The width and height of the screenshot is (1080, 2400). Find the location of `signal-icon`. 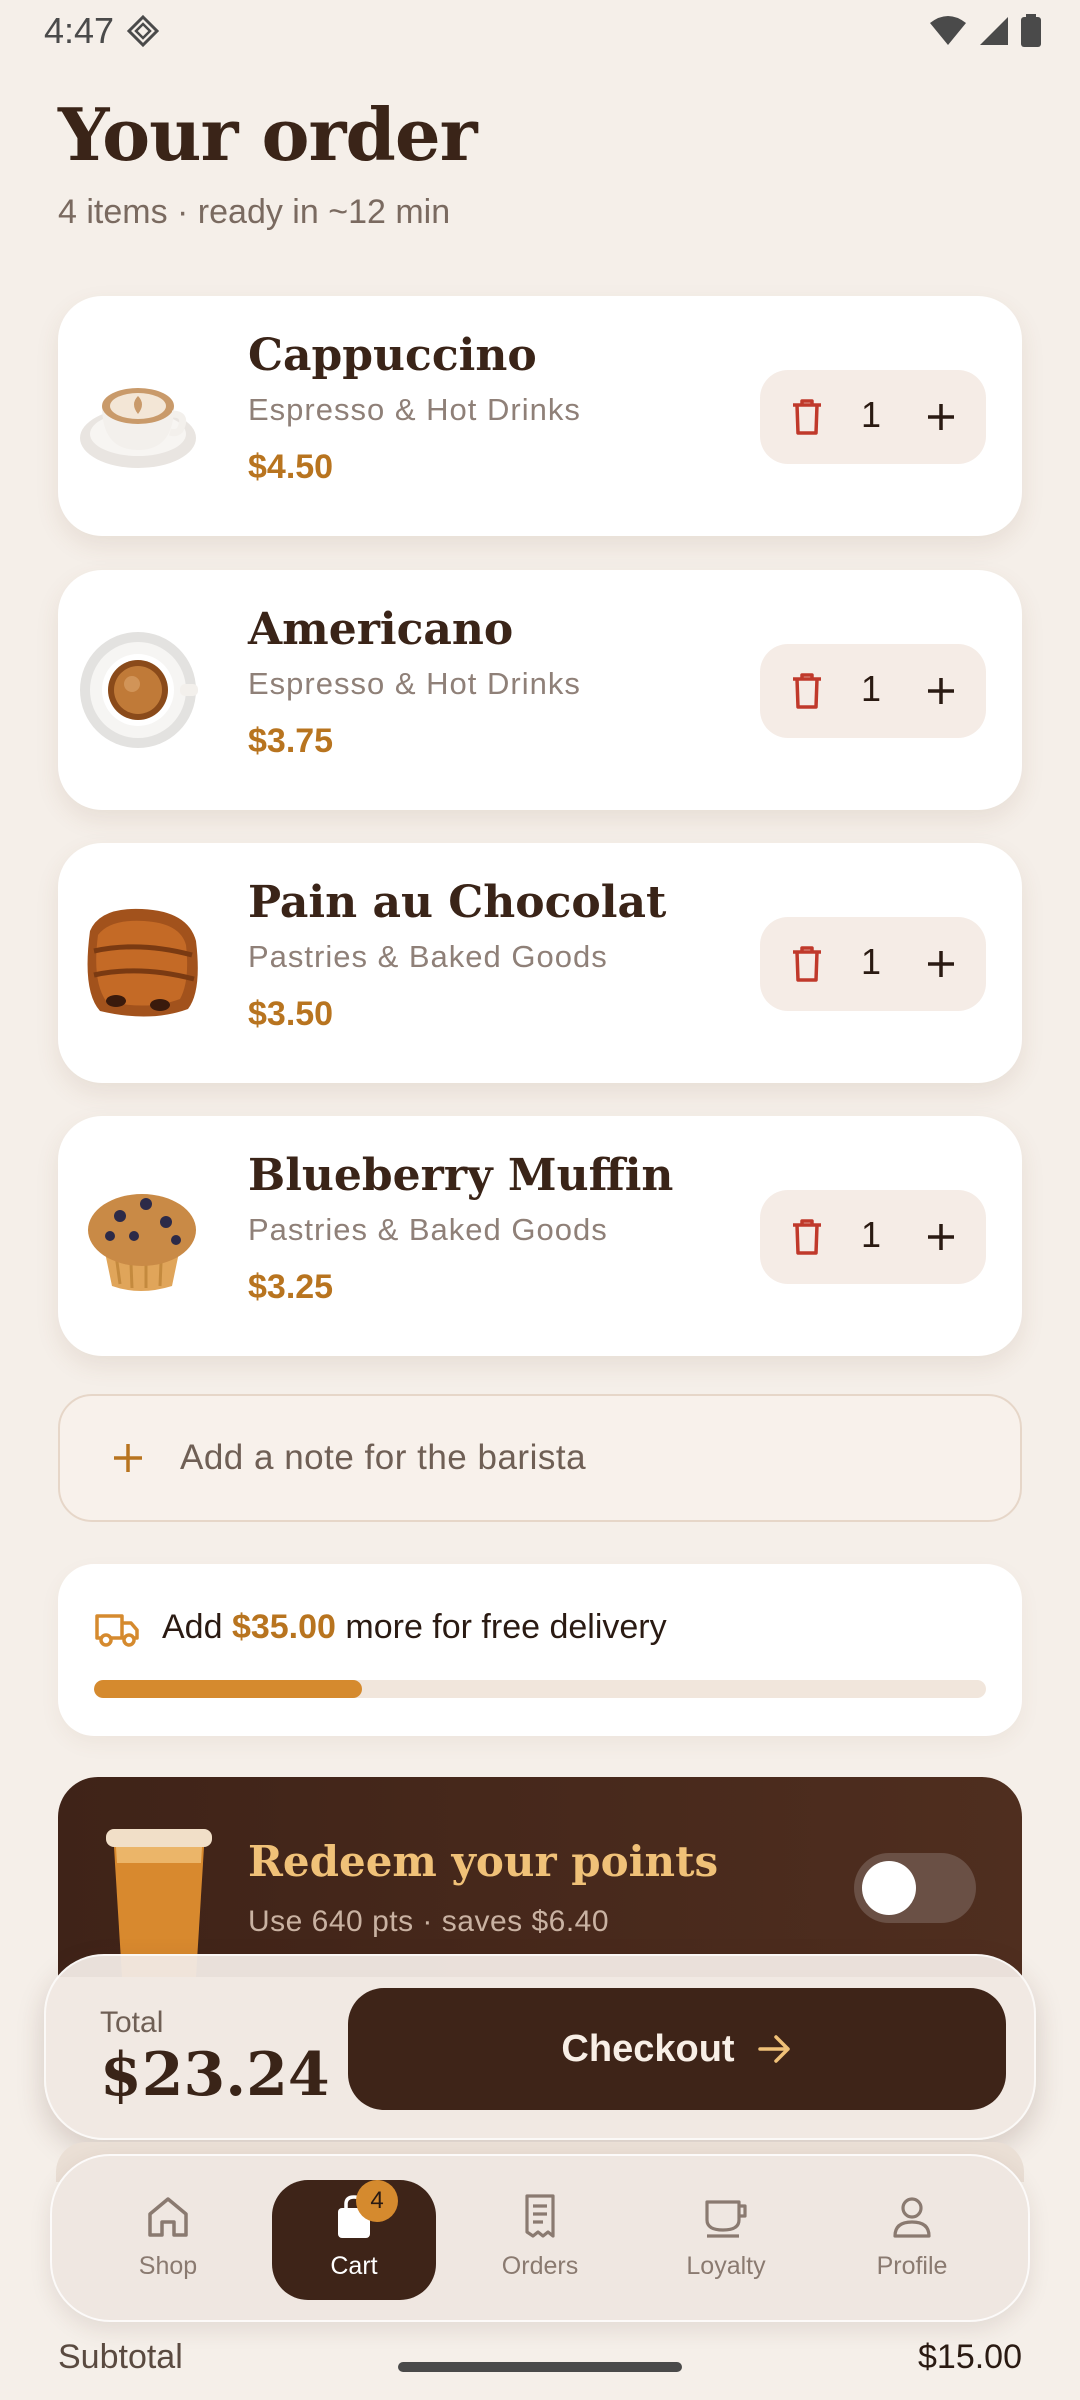

signal-icon is located at coordinates (994, 31).